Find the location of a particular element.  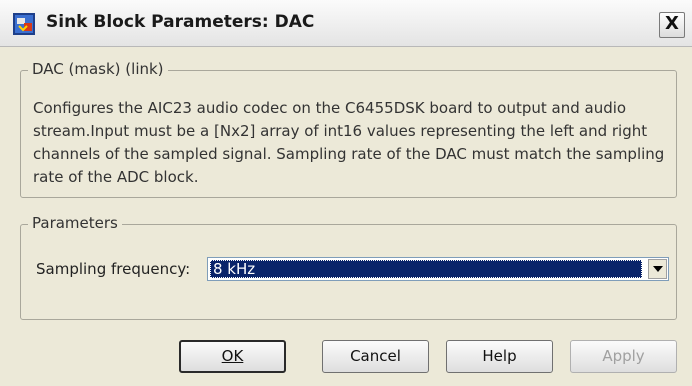

description-group-label: DAC (mask) (link) is located at coordinates (98, 69).